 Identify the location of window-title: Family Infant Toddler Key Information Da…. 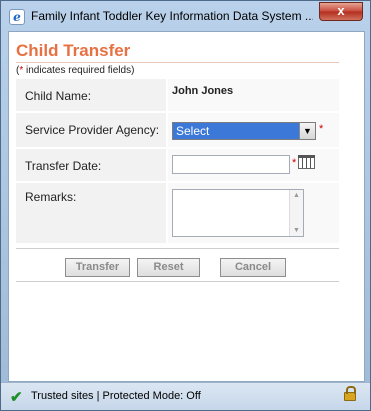
(172, 16).